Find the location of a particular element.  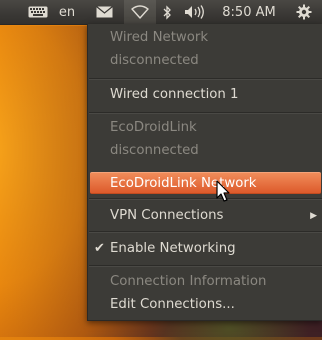

checkmark-icon: ✔ is located at coordinates (99, 248).